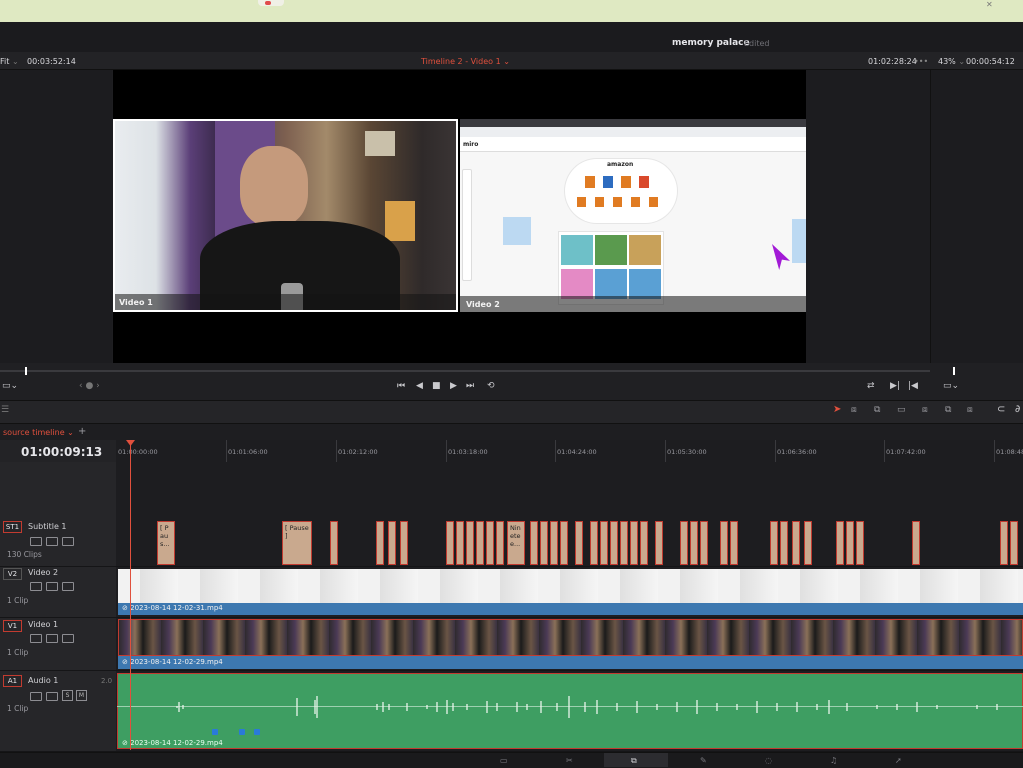  What do you see at coordinates (12, 574) in the screenshot?
I see `track-badge-v2: V2` at bounding box center [12, 574].